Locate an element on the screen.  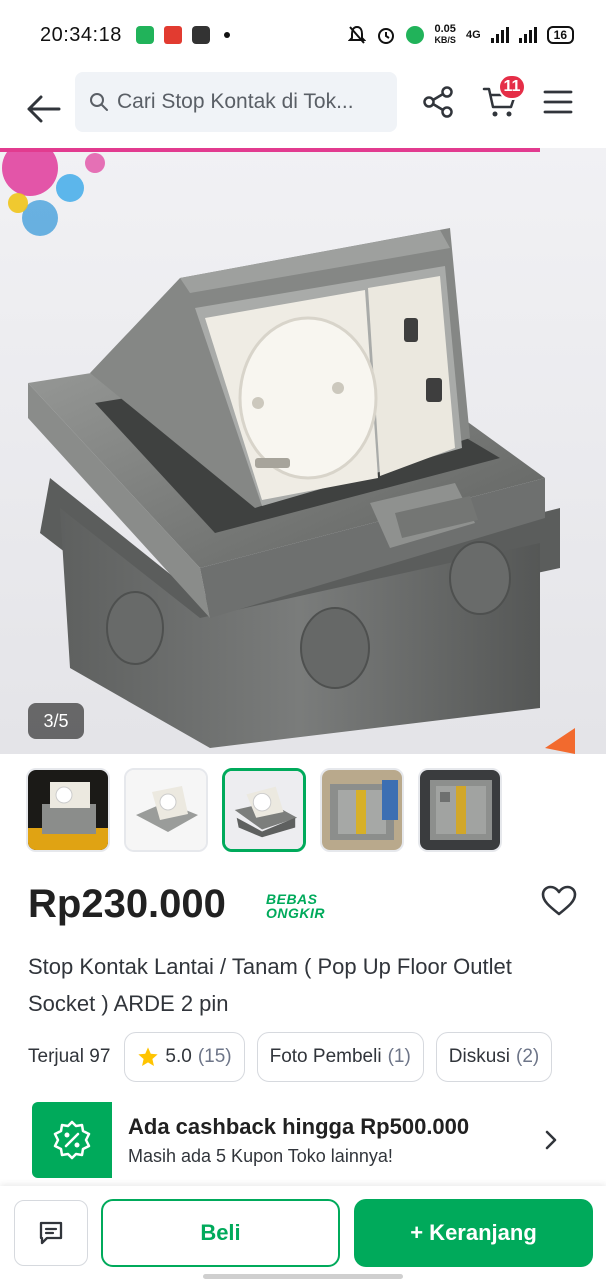
cart-button: 11 is located at coordinates (500, 102).